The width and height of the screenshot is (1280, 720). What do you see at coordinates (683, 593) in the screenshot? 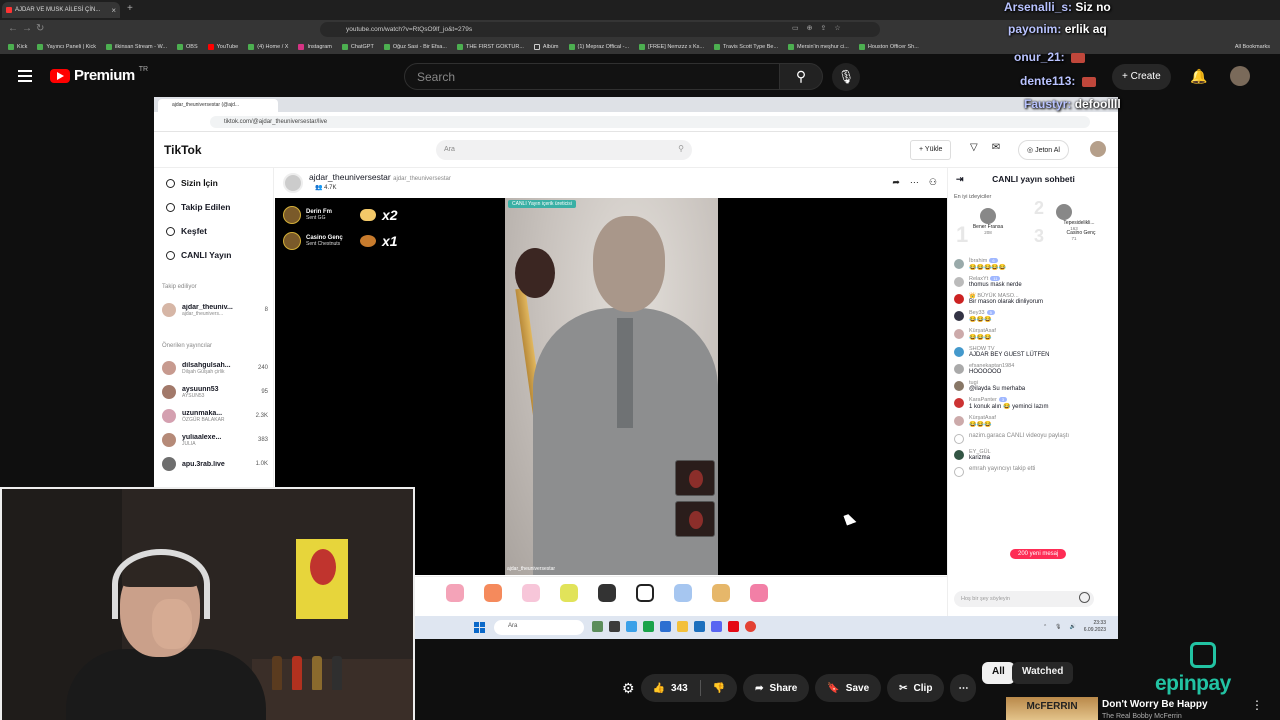
I see `crystal-gift-icon` at bounding box center [683, 593].